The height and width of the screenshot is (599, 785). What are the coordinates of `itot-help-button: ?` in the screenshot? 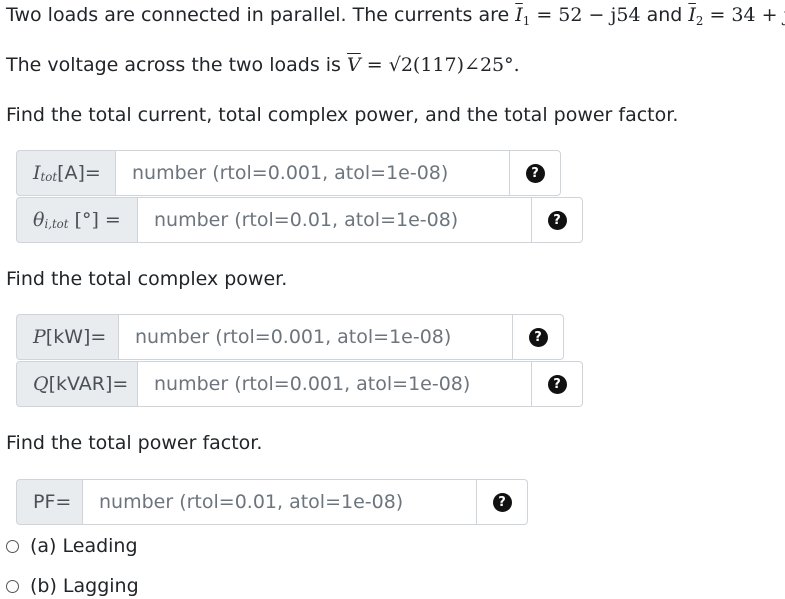 It's located at (535, 173).